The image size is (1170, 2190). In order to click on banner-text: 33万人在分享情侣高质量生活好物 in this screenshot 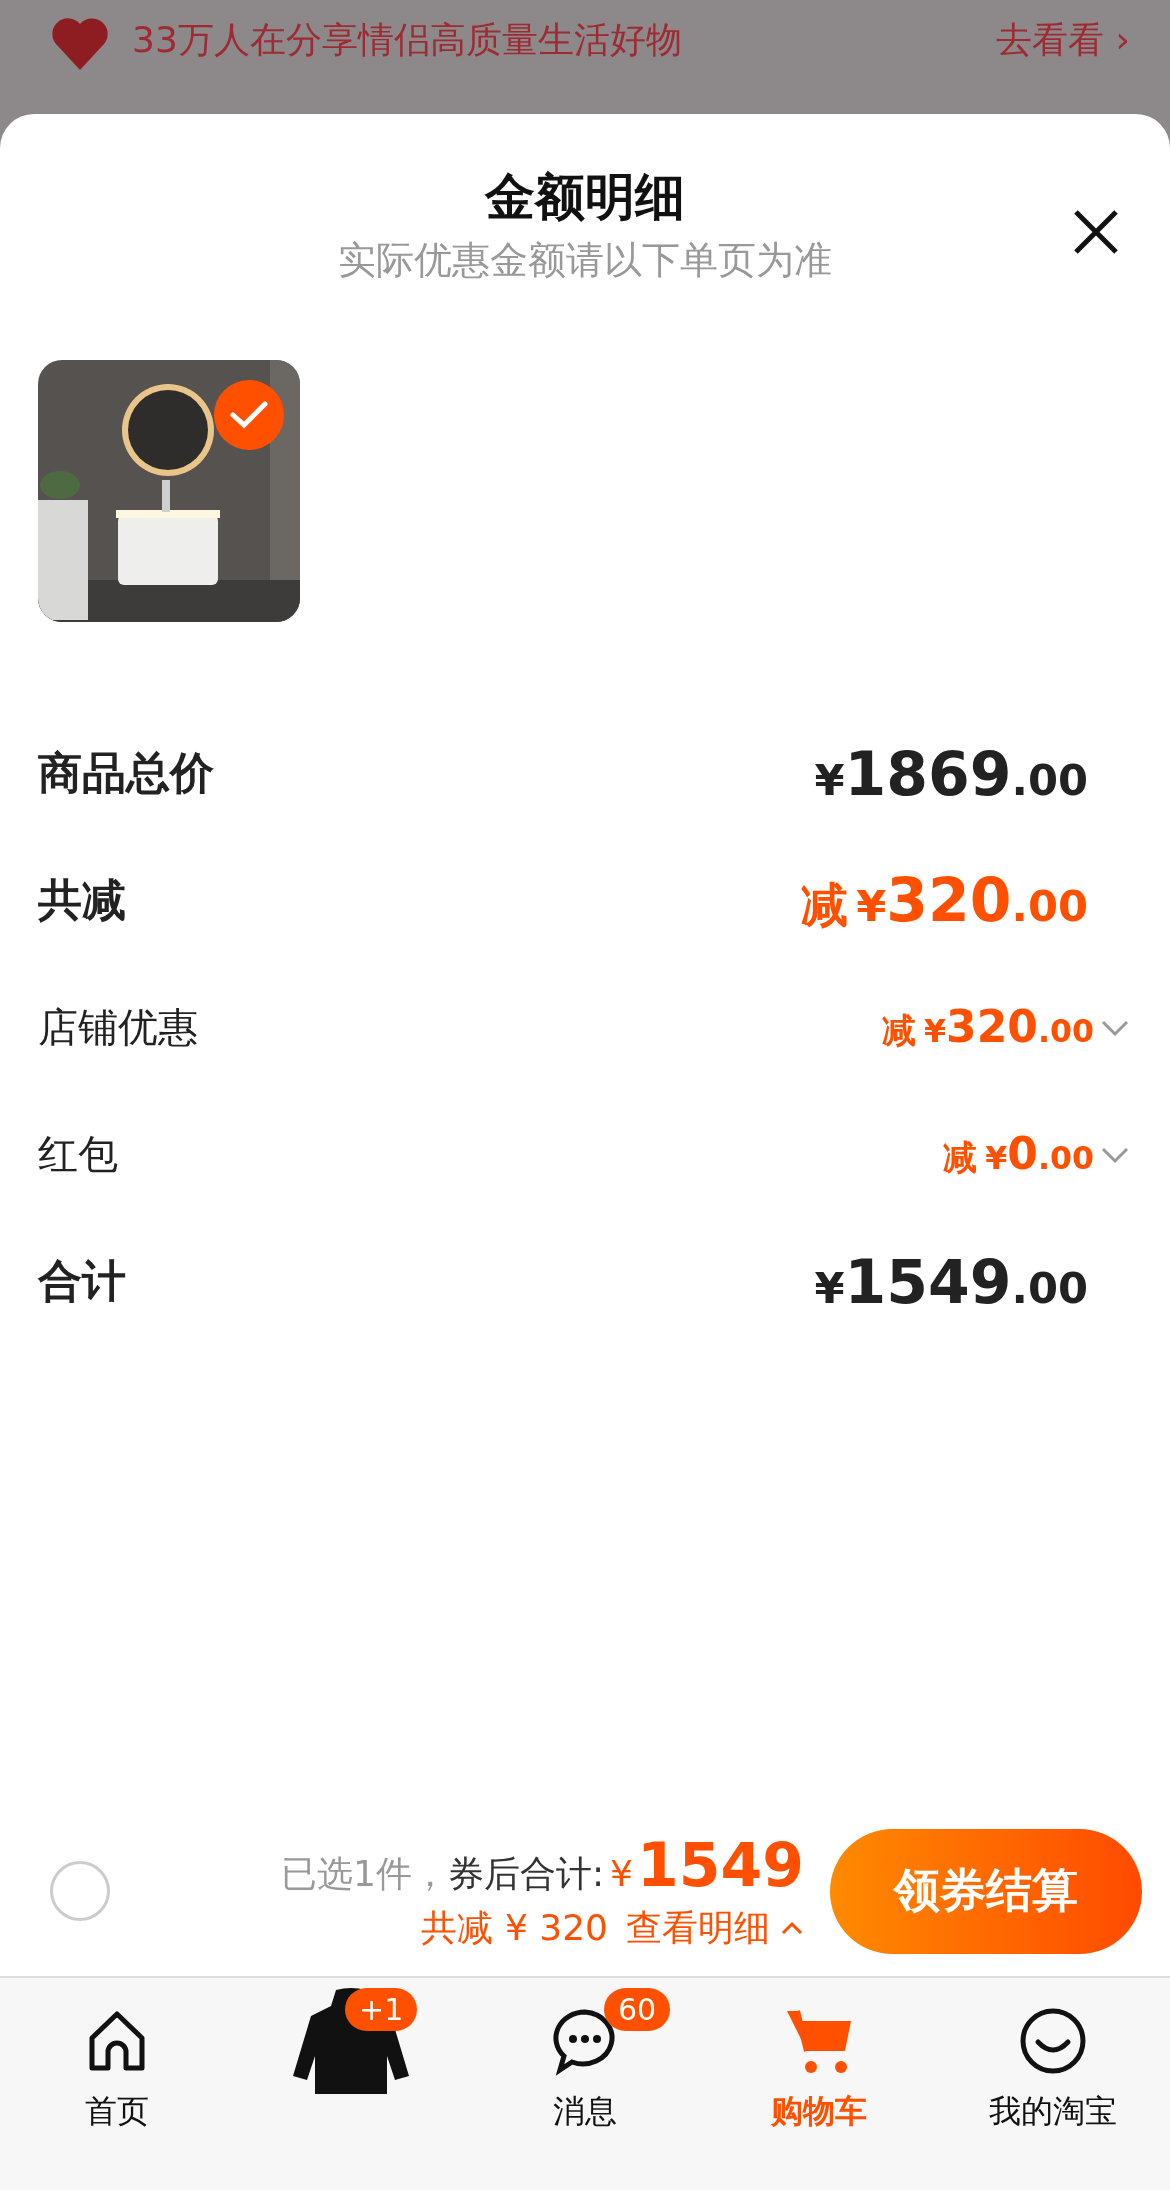, I will do `click(407, 40)`.